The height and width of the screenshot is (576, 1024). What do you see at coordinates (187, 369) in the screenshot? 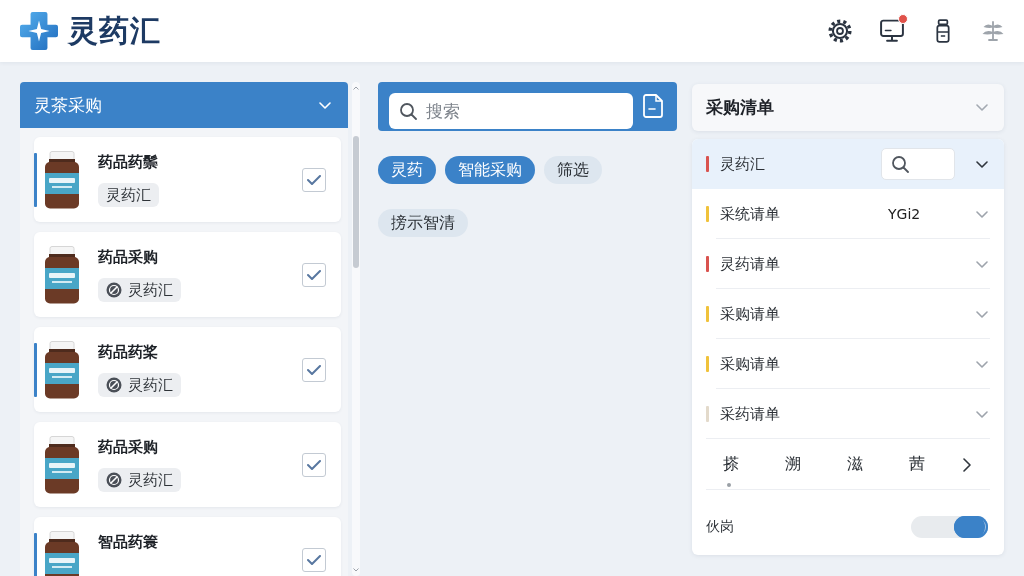
I see `product-card: 药品药桨 灵药汇` at bounding box center [187, 369].